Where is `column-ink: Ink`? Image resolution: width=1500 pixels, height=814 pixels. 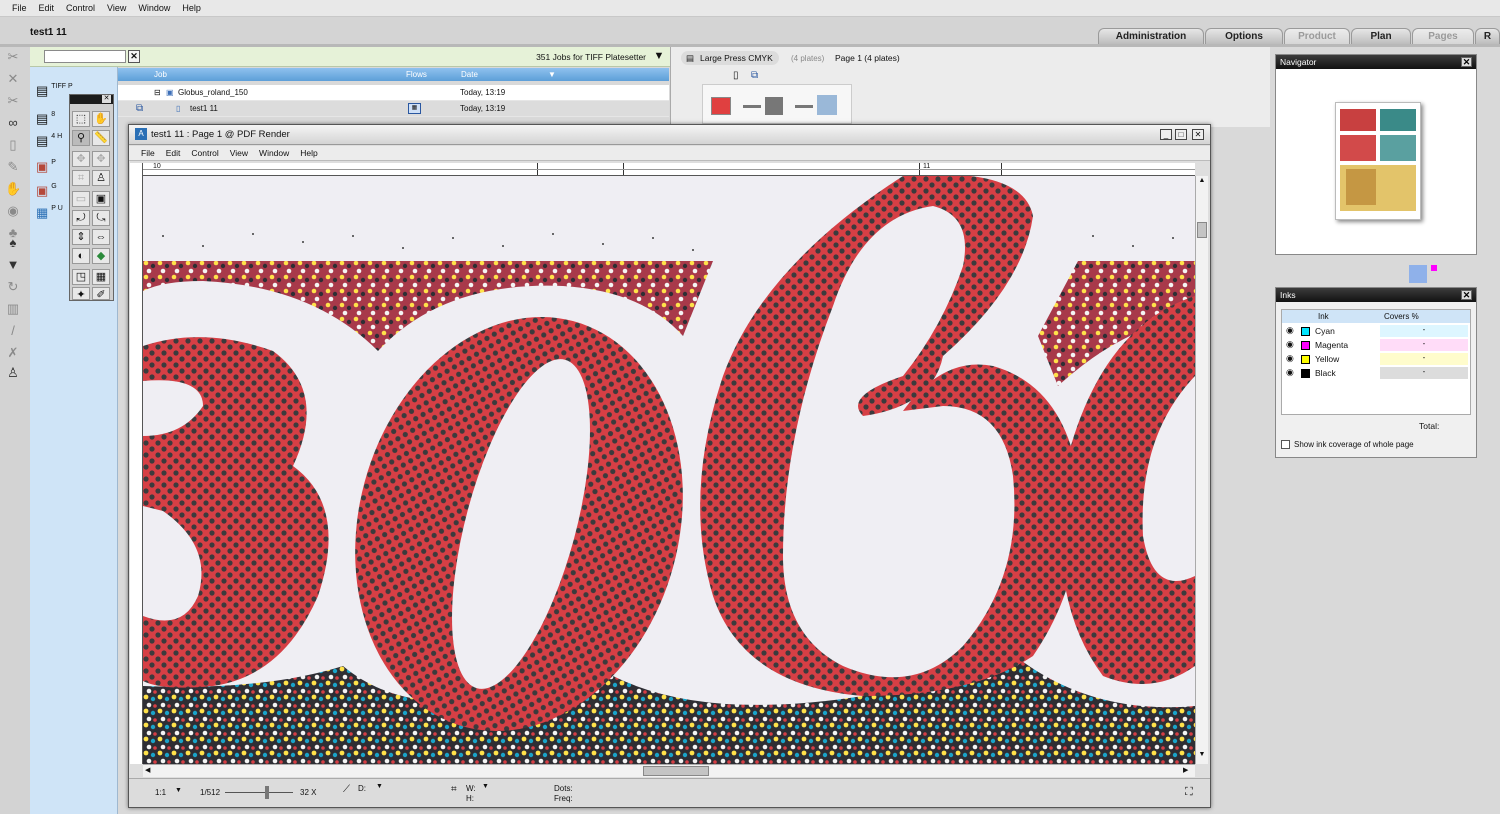 column-ink: Ink is located at coordinates (1323, 316).